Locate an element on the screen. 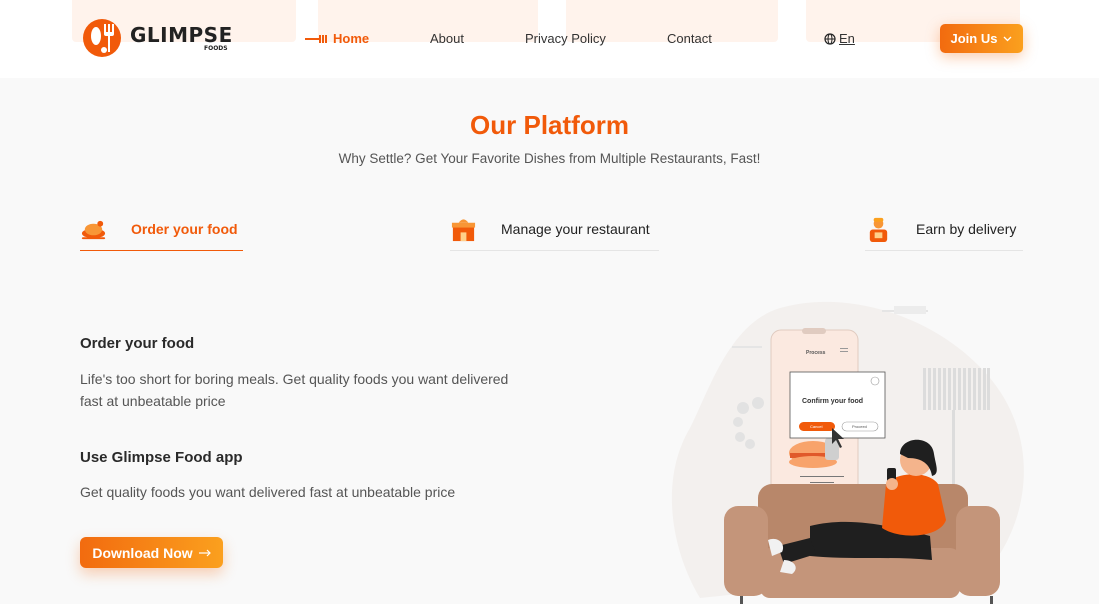 The width and height of the screenshot is (1099, 604). join-us-button: Join Us is located at coordinates (981, 38).